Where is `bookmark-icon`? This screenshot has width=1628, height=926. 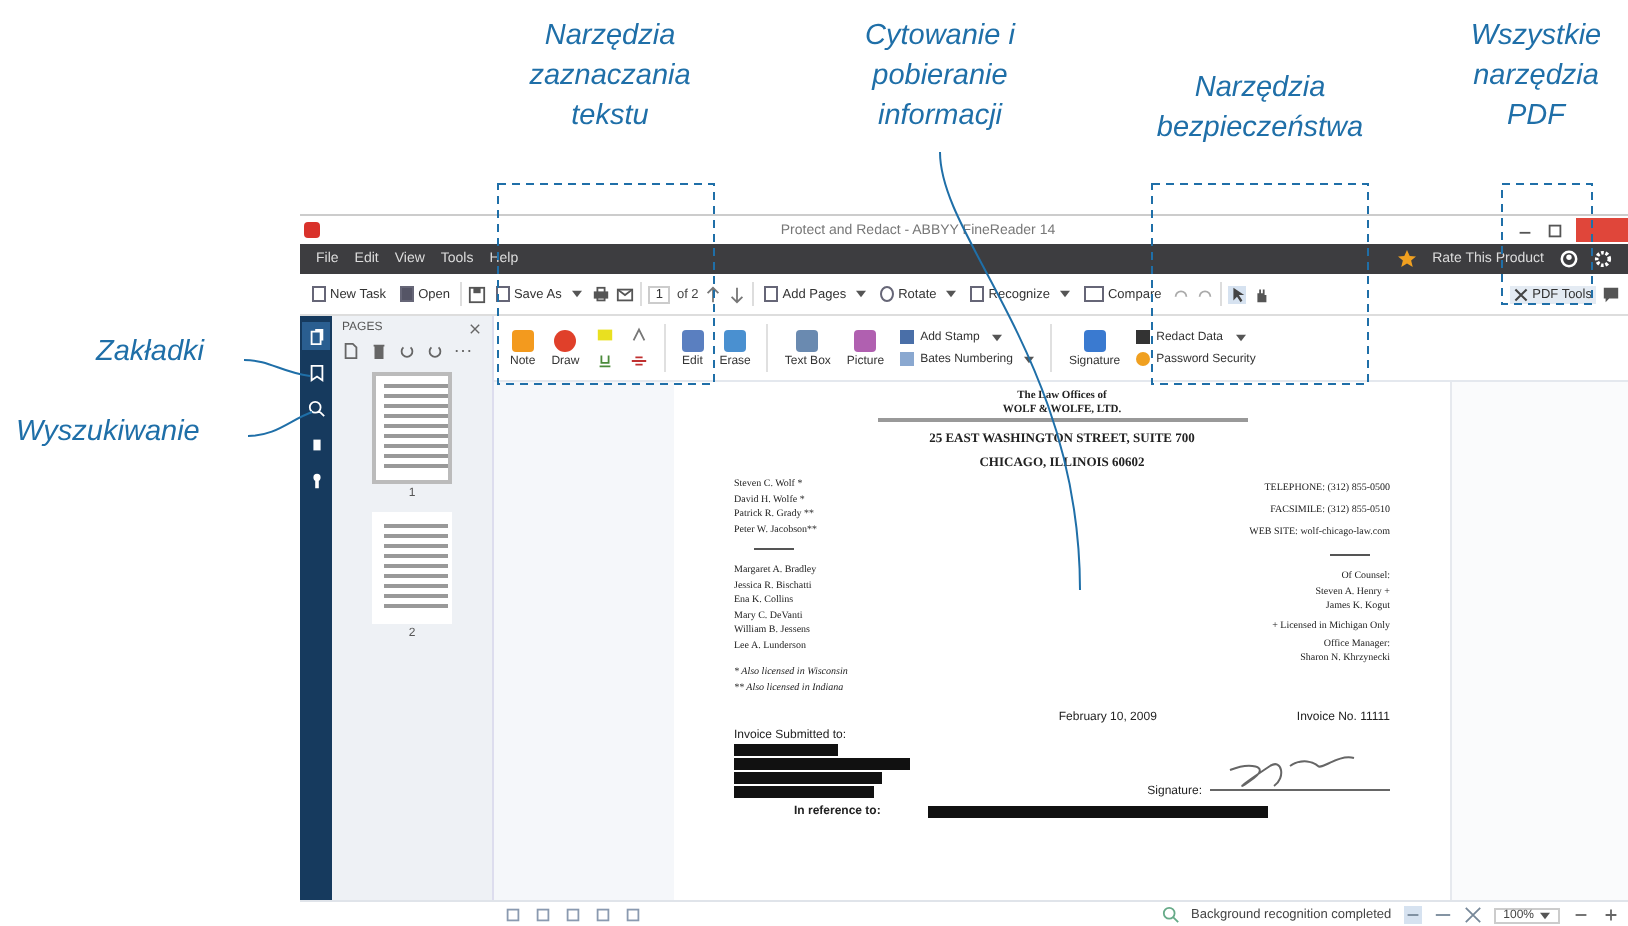 bookmark-icon is located at coordinates (316, 372).